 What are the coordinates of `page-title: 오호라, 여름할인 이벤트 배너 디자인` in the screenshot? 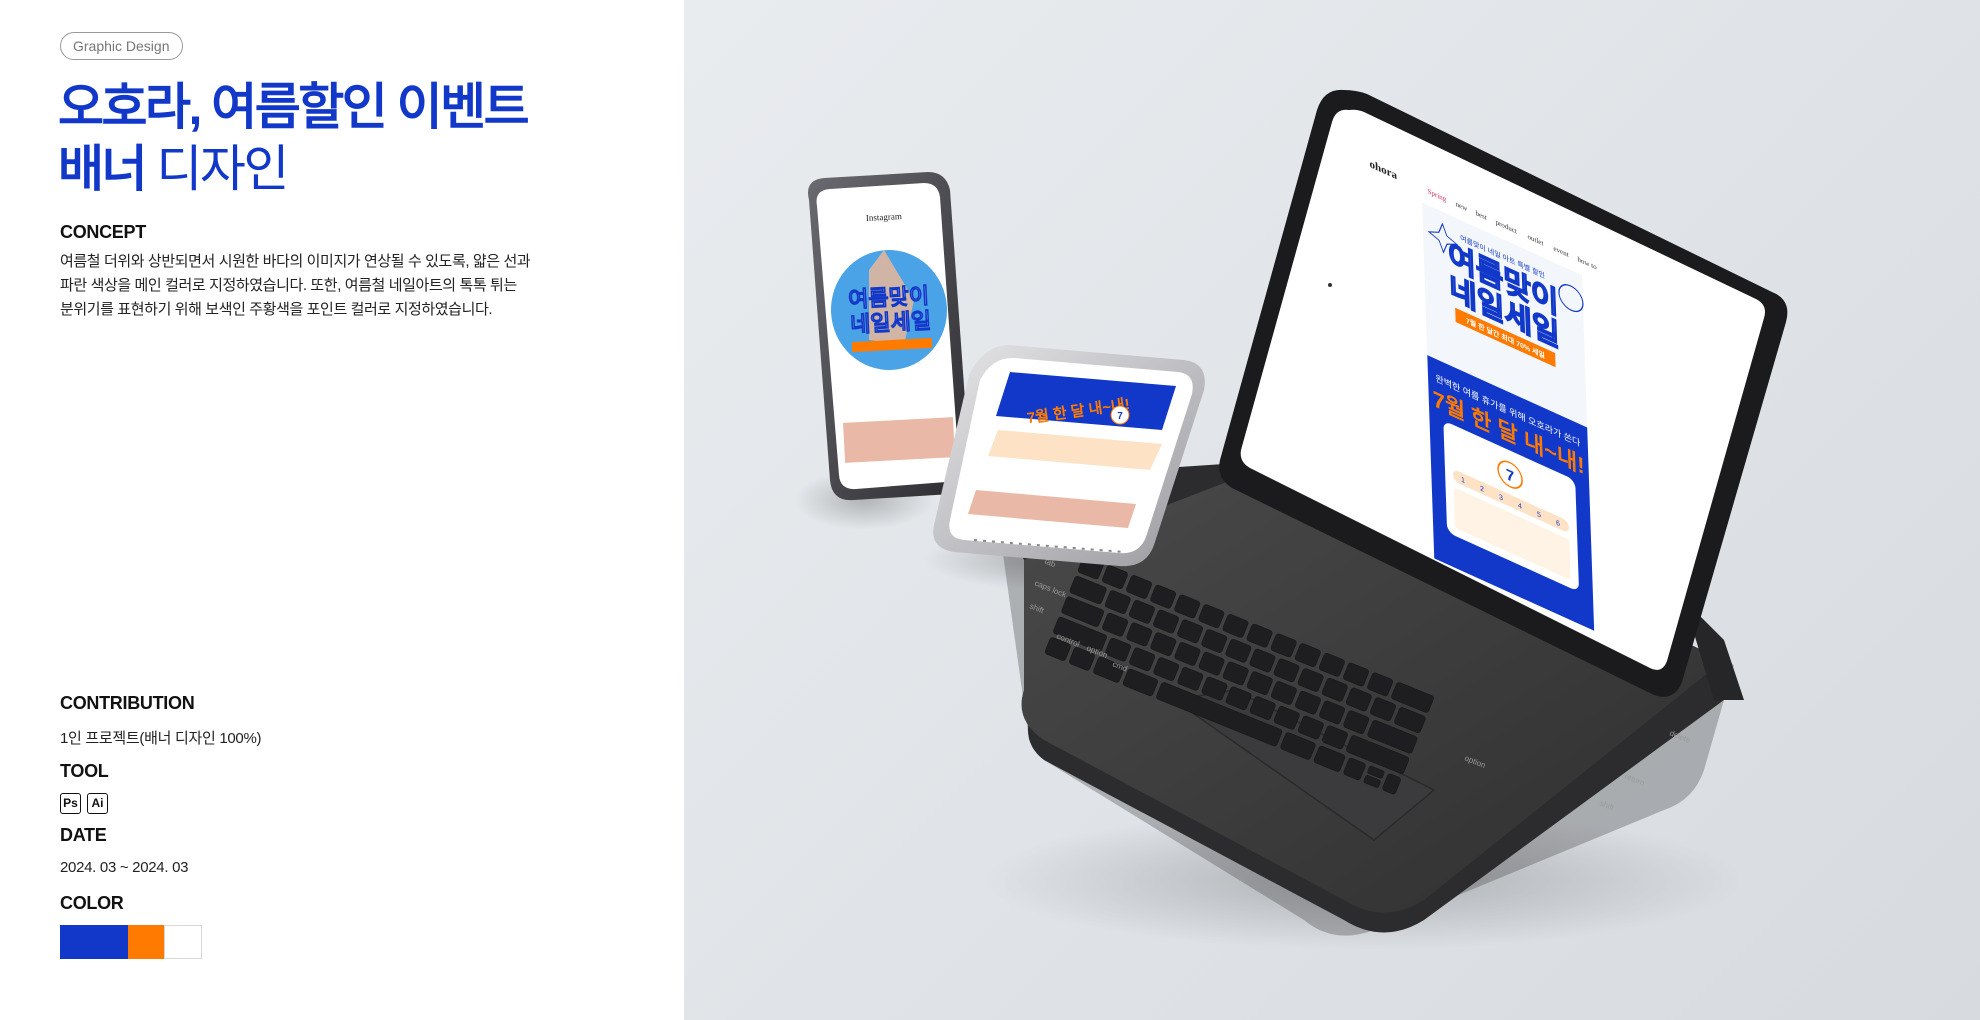 It's located at (358, 138).